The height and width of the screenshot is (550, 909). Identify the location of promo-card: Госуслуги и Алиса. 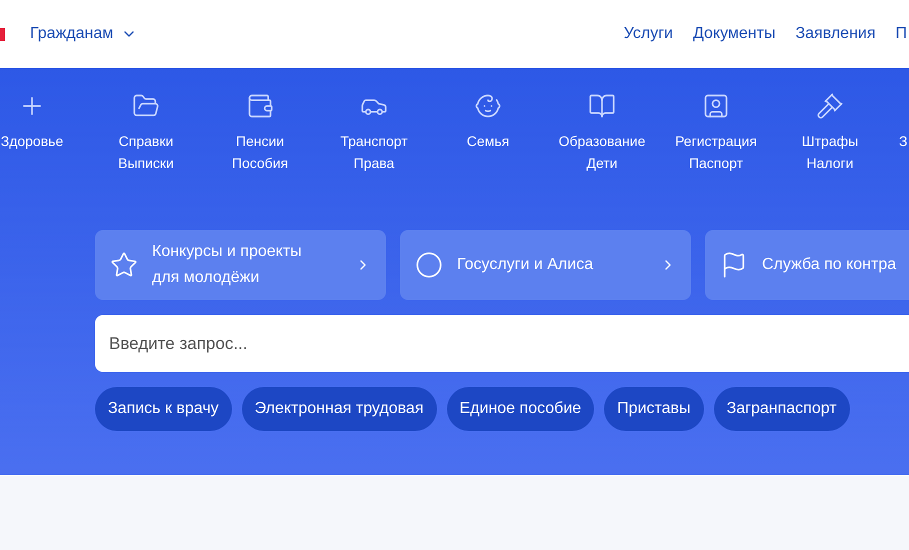
(545, 265).